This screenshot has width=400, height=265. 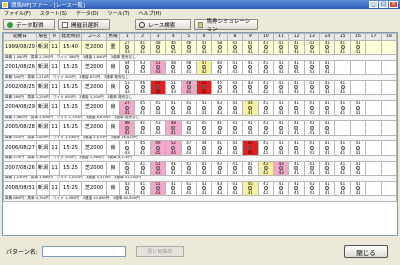 What do you see at coordinates (158, 148) in the screenshot?
I see `horse-index-cell: 49 45` at bounding box center [158, 148].